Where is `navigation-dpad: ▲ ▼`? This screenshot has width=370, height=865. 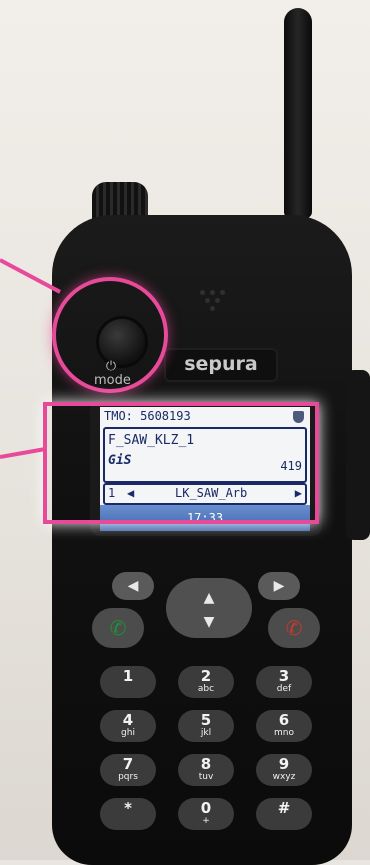 navigation-dpad: ▲ ▼ is located at coordinates (209, 608).